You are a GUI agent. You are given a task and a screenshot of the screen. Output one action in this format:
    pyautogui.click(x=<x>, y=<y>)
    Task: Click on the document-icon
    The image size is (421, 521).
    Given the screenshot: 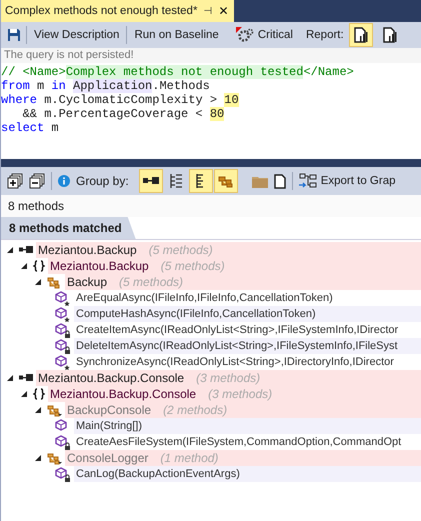 What is the action you would take?
    pyautogui.click(x=280, y=181)
    